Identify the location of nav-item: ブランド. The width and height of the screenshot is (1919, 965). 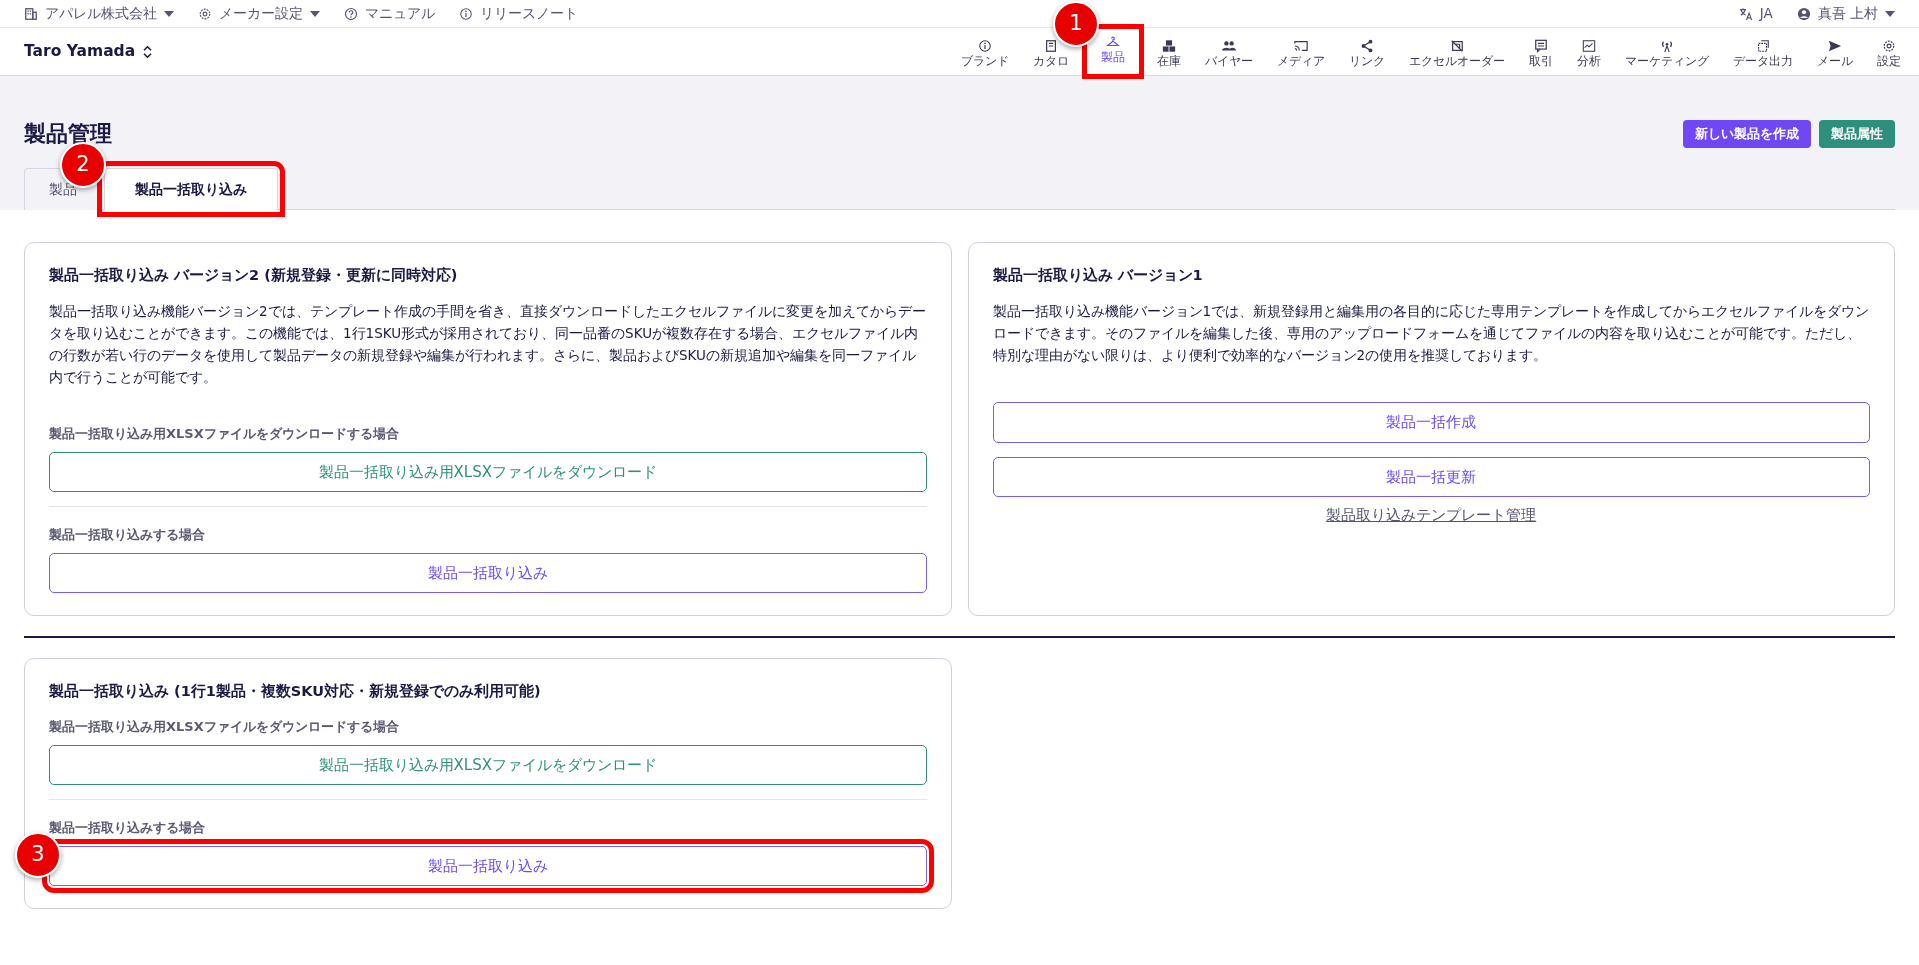
(985, 53).